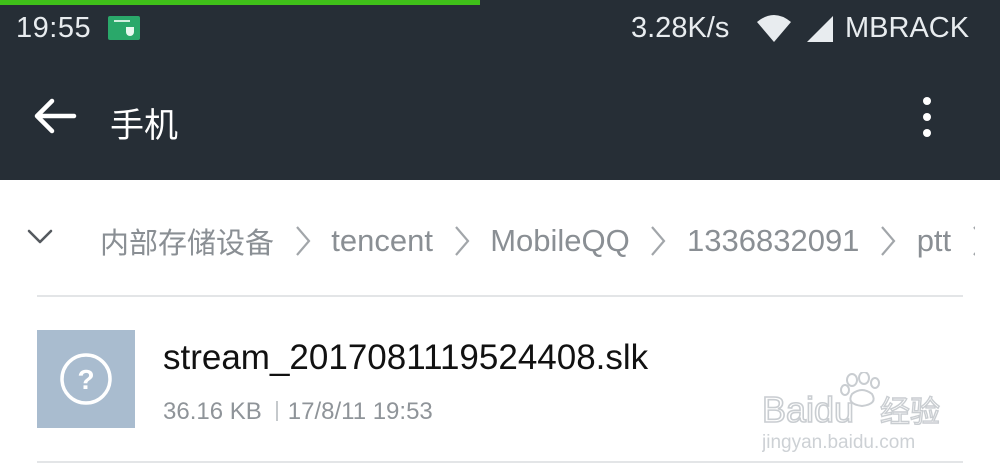  What do you see at coordinates (276, 411) in the screenshot?
I see `meta-divider` at bounding box center [276, 411].